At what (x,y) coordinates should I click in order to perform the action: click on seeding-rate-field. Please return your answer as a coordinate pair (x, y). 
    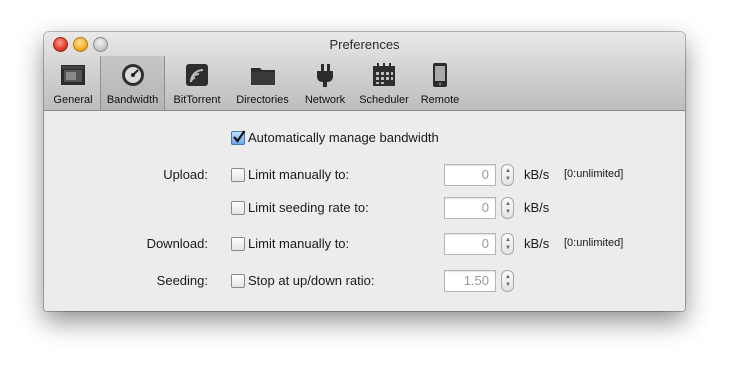
    Looking at the image, I should click on (470, 208).